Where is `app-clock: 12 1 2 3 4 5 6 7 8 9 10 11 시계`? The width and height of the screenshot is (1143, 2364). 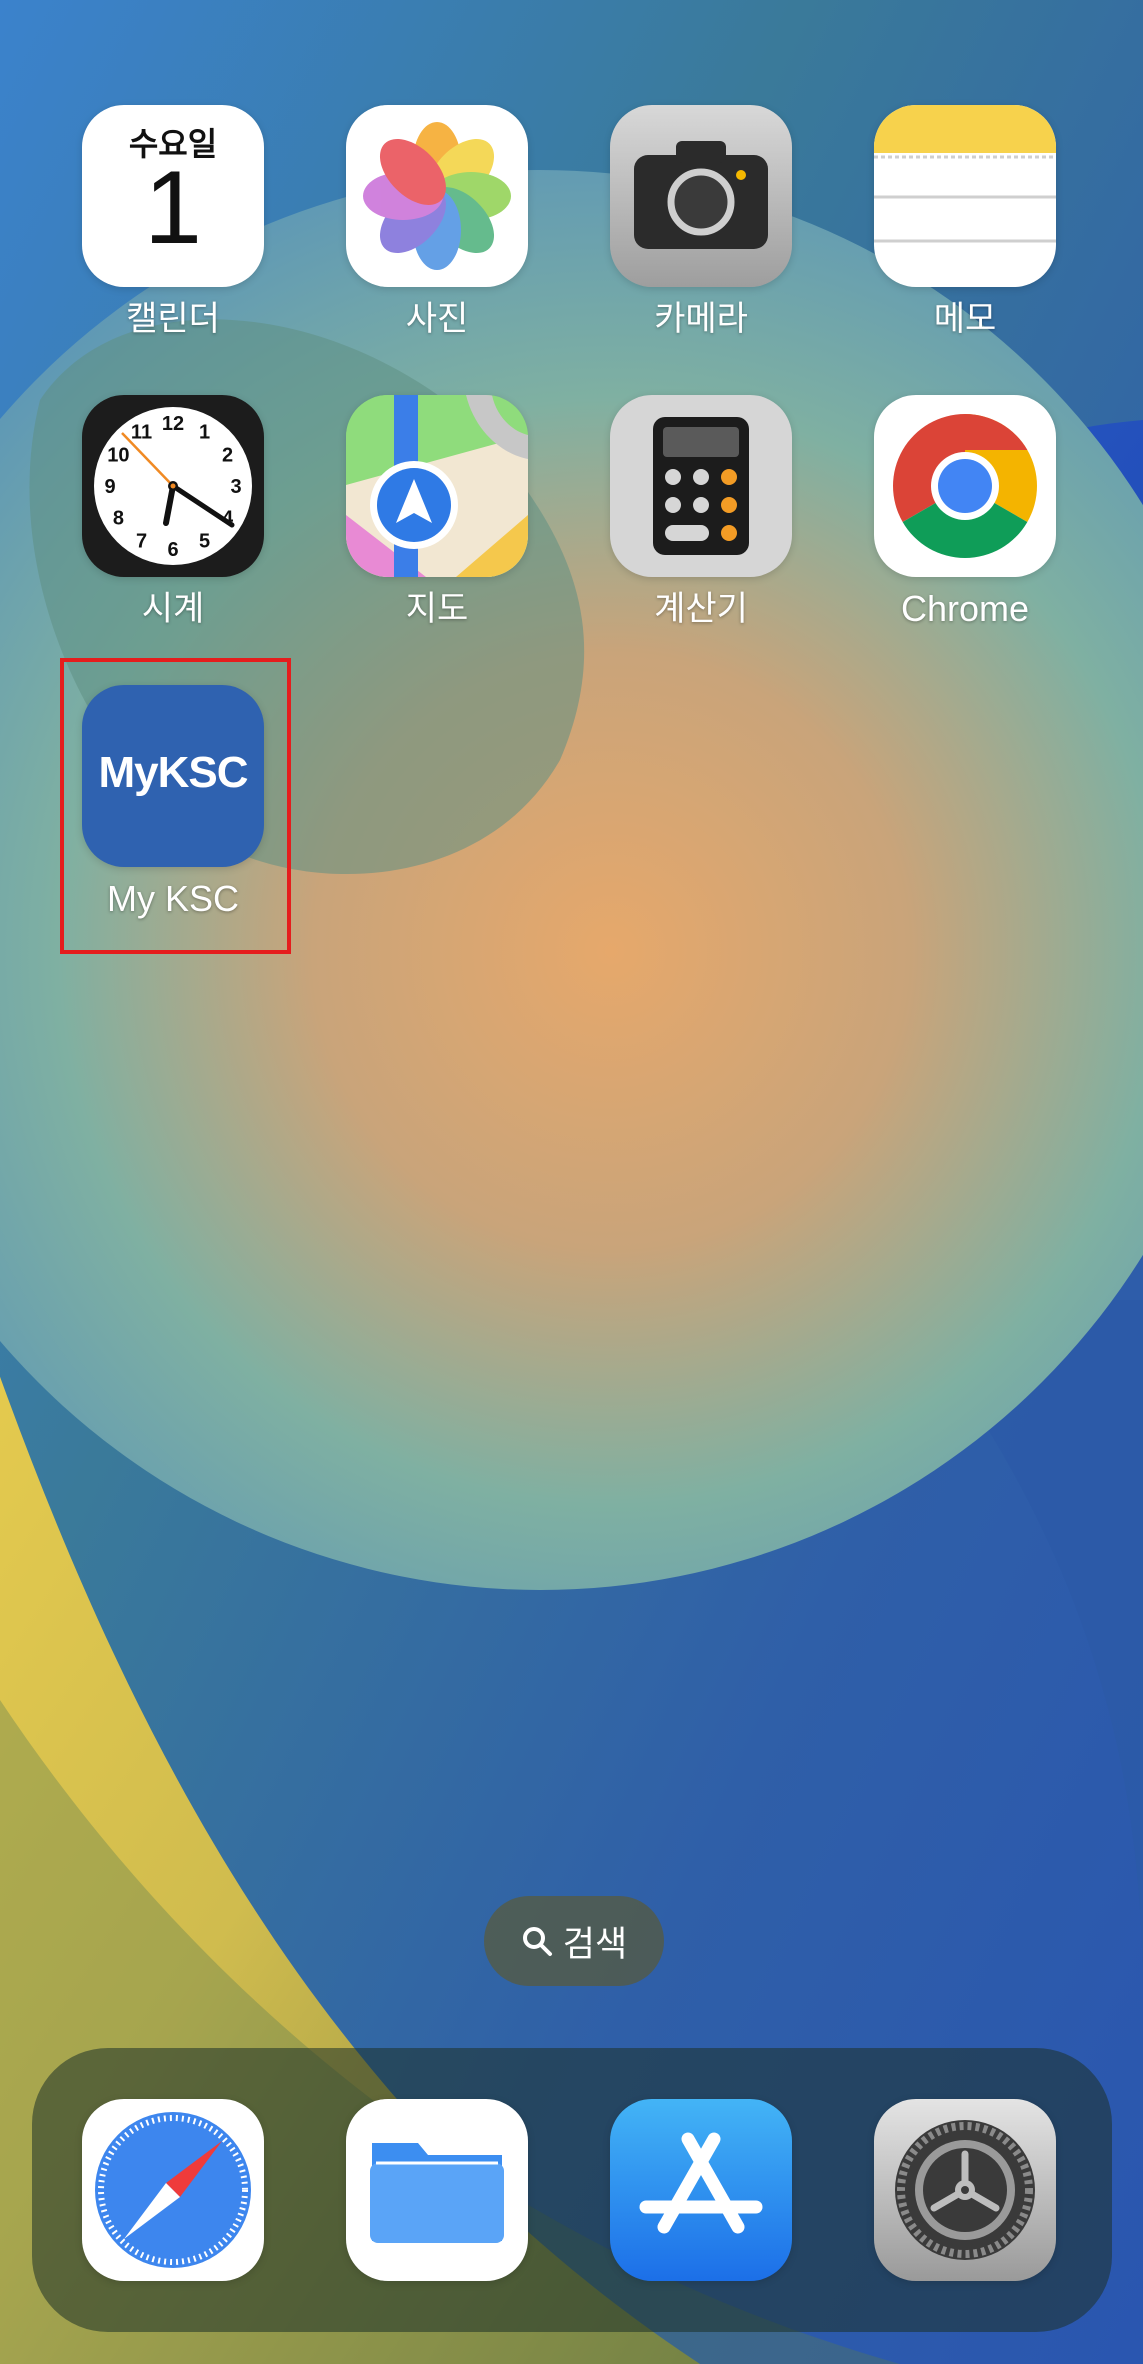
app-clock: 12 1 2 3 4 5 6 7 8 9 10 11 시계 is located at coordinates (173, 513).